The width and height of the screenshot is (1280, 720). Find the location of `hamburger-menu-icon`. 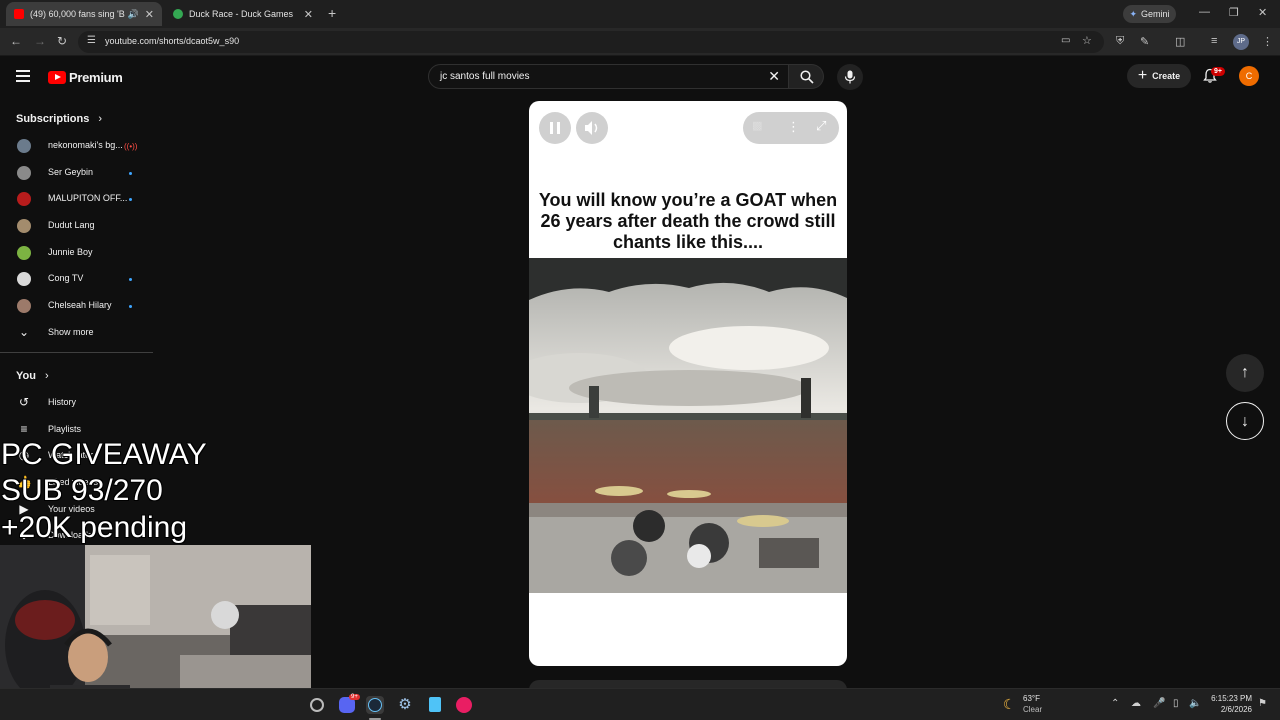

hamburger-menu-icon is located at coordinates (23, 76).